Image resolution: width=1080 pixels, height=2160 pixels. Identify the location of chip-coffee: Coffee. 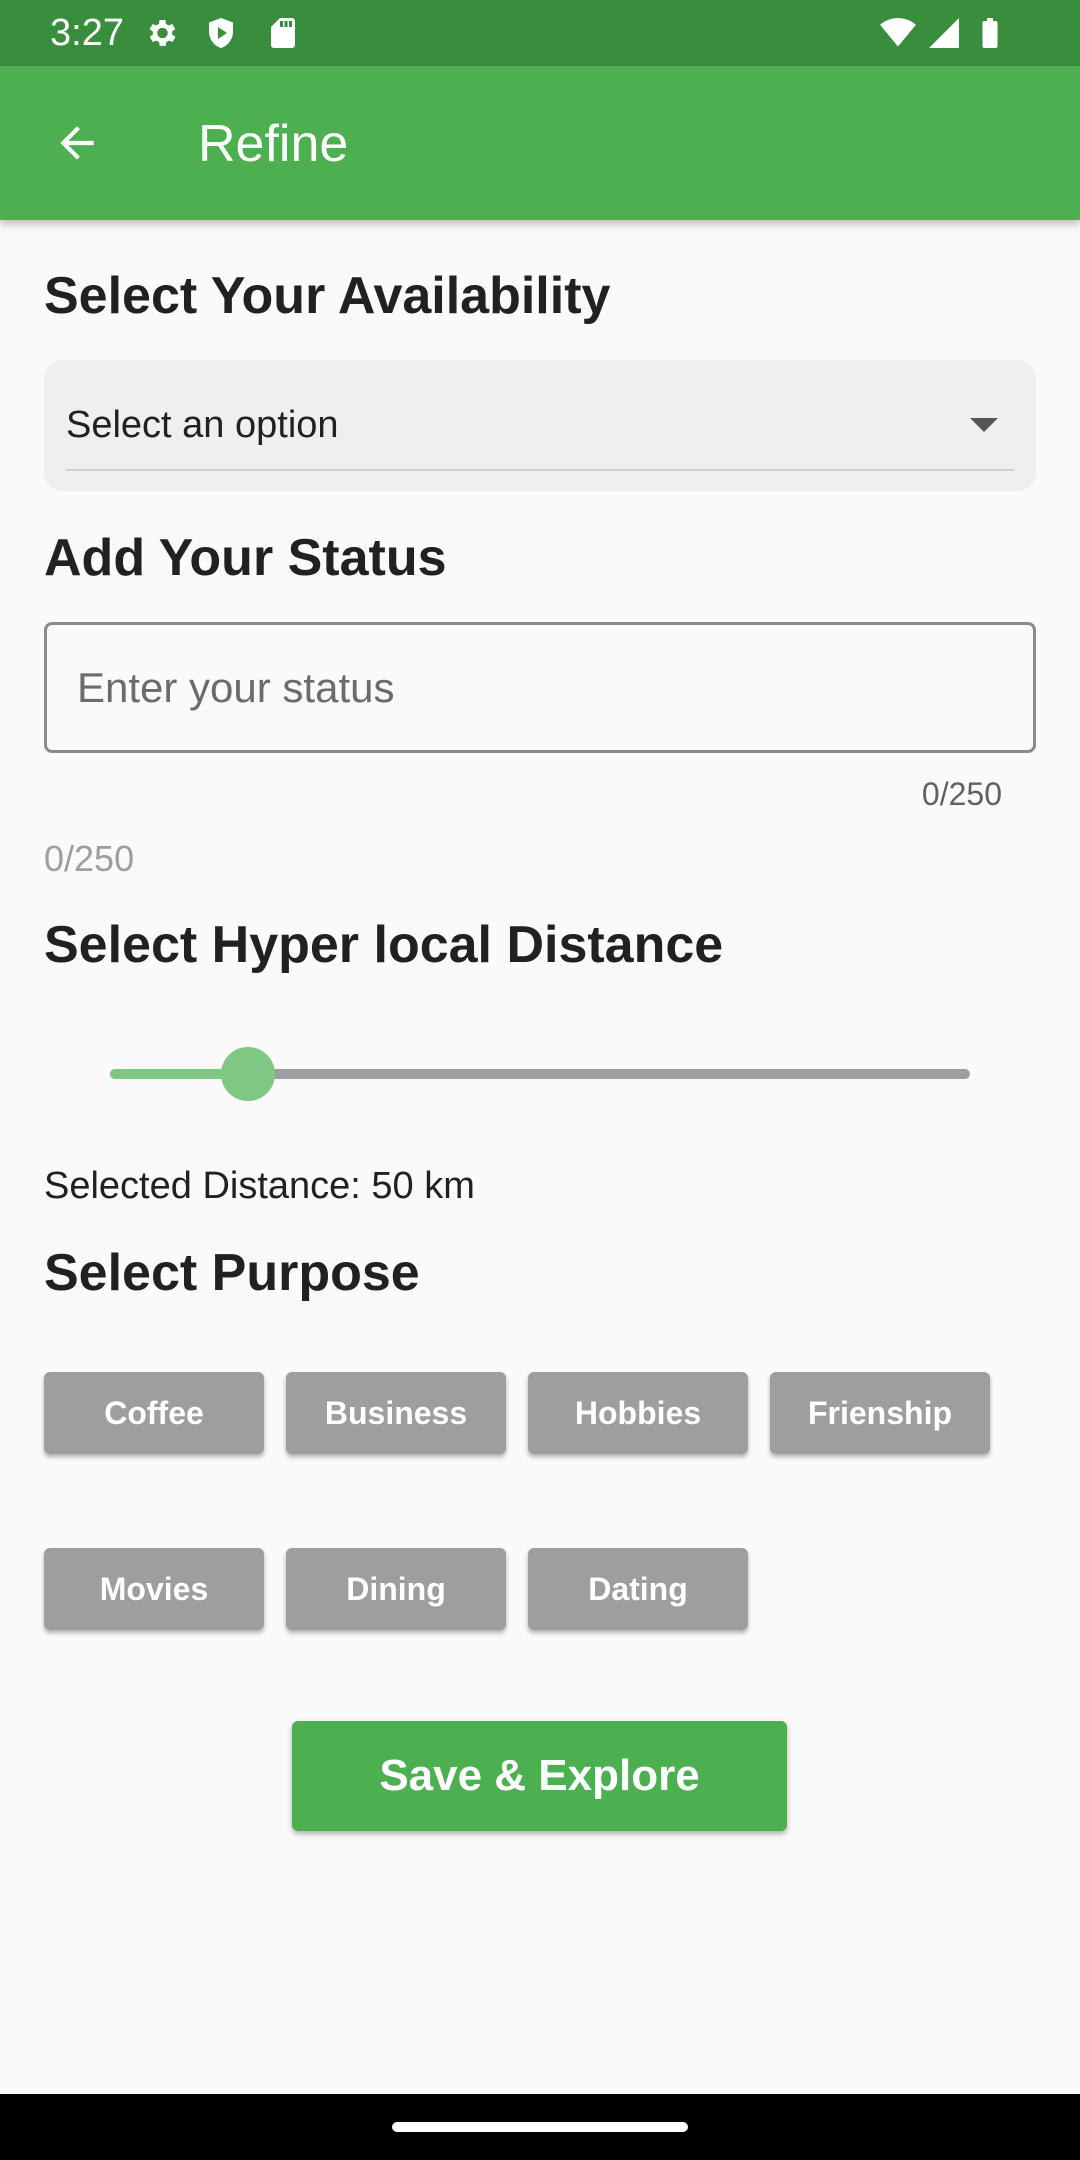
(154, 1413).